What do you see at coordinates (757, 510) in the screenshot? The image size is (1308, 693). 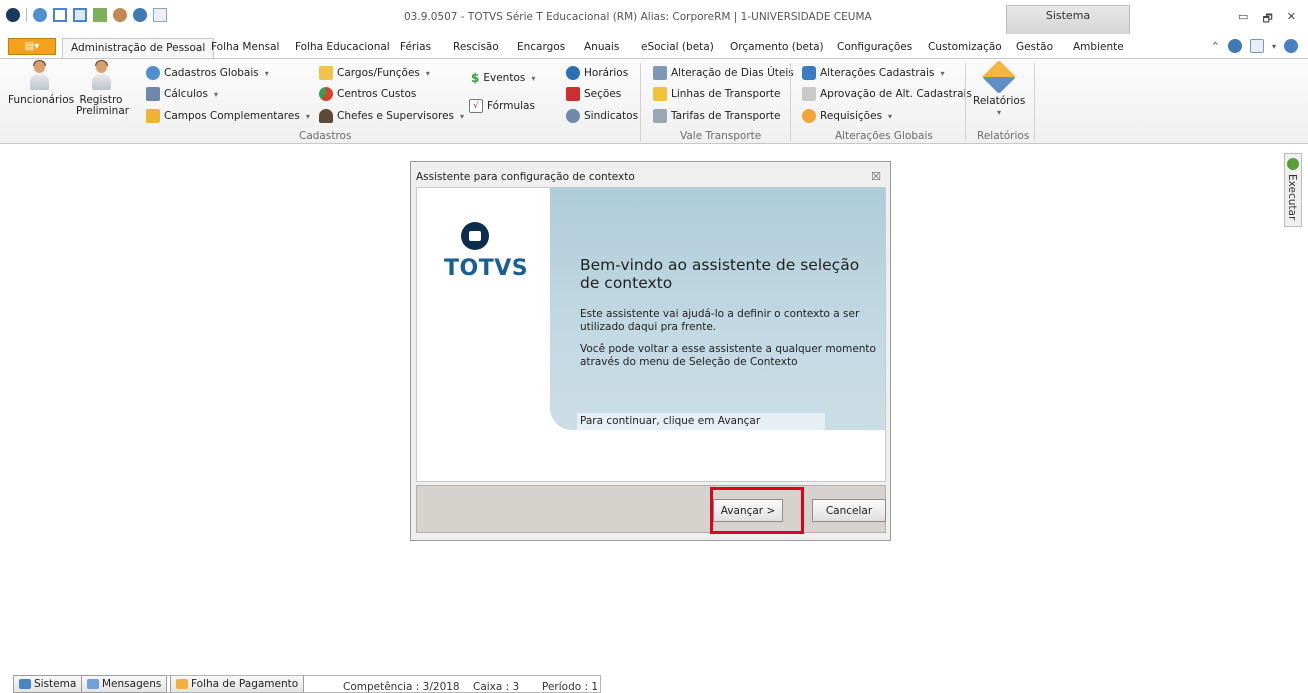 I see `highlight-box` at bounding box center [757, 510].